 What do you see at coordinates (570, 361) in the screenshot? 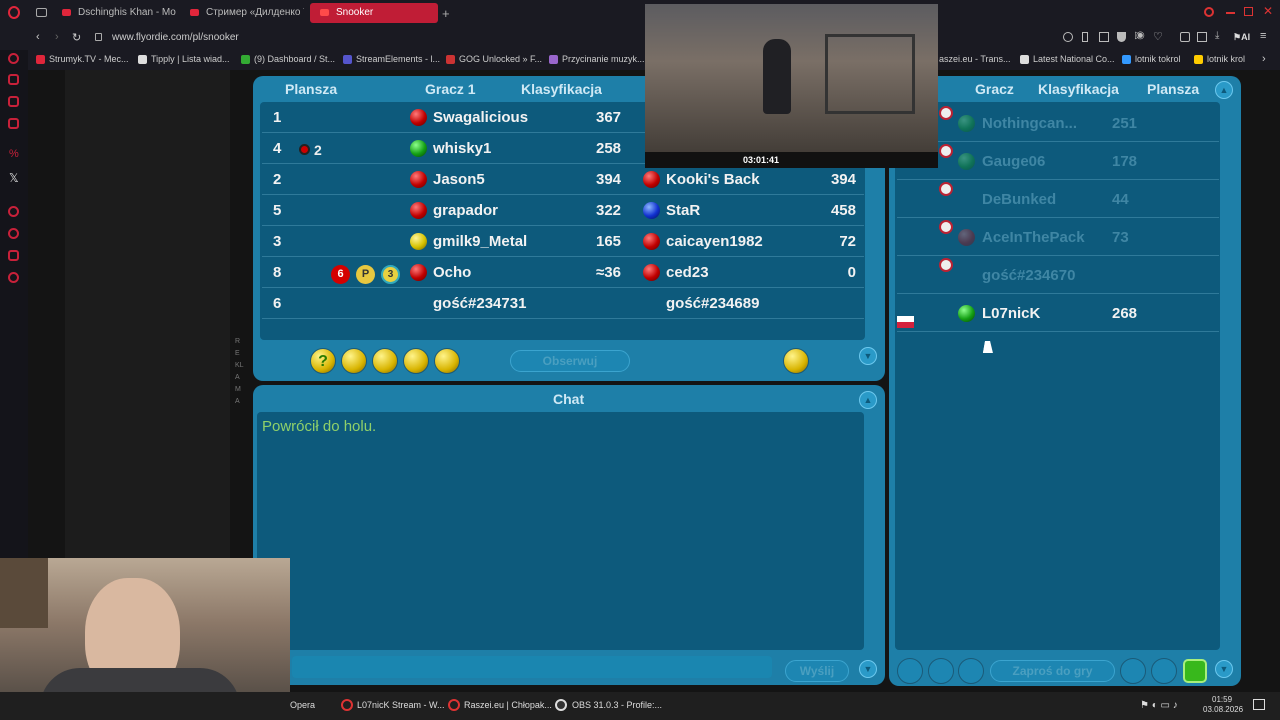
I see `observe-button: Obserwuj` at bounding box center [570, 361].